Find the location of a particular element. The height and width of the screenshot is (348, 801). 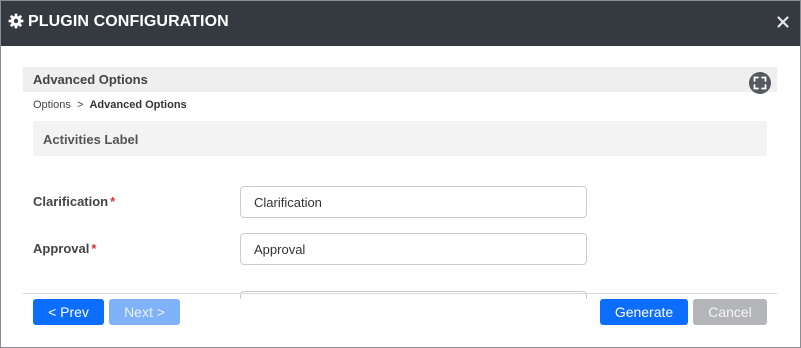

group-header: Activities Label is located at coordinates (400, 138).